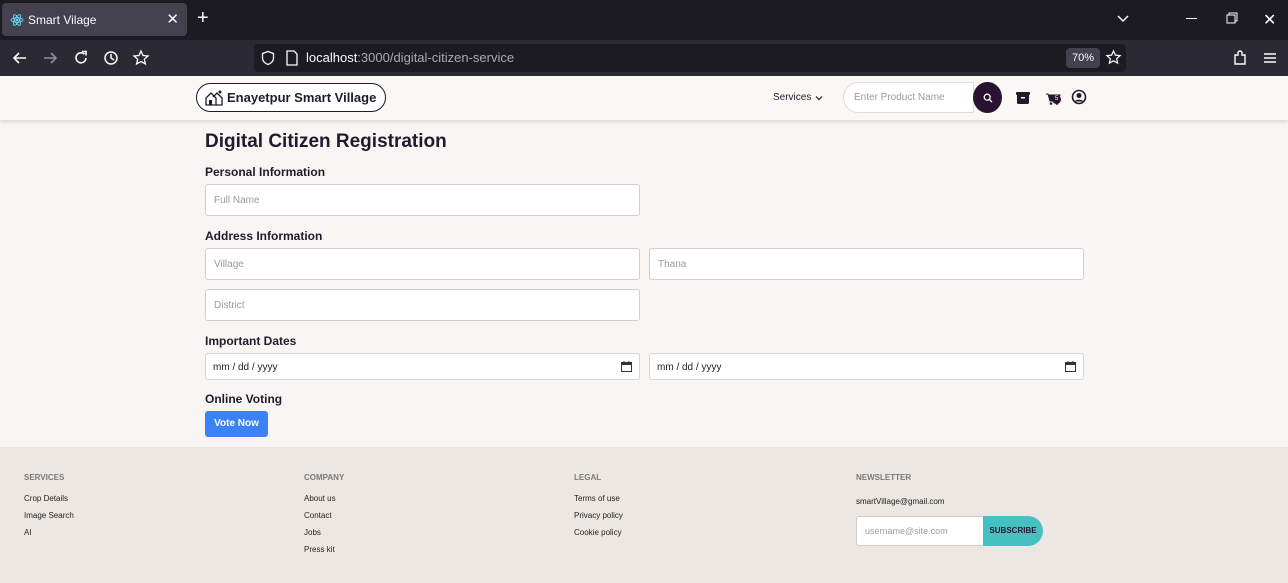 This screenshot has width=1288, height=583. Describe the element at coordinates (598, 532) in the screenshot. I see `footer-link-cookie: Cookie policy` at that location.